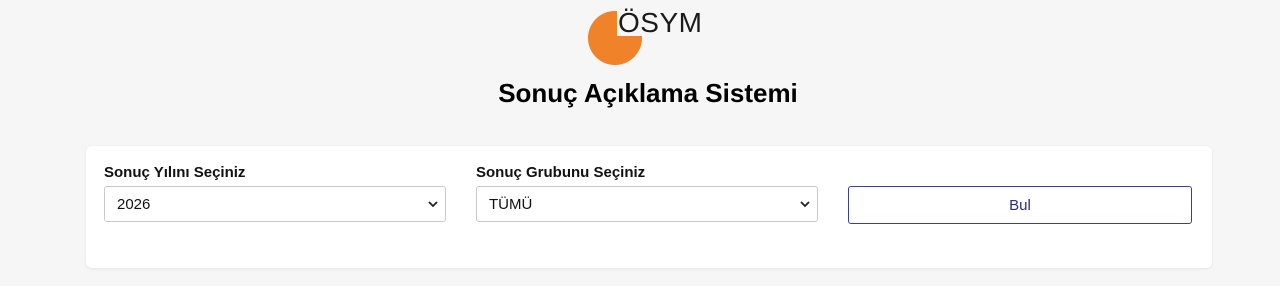  What do you see at coordinates (647, 204) in the screenshot?
I see `group-select: TÜMÜ` at bounding box center [647, 204].